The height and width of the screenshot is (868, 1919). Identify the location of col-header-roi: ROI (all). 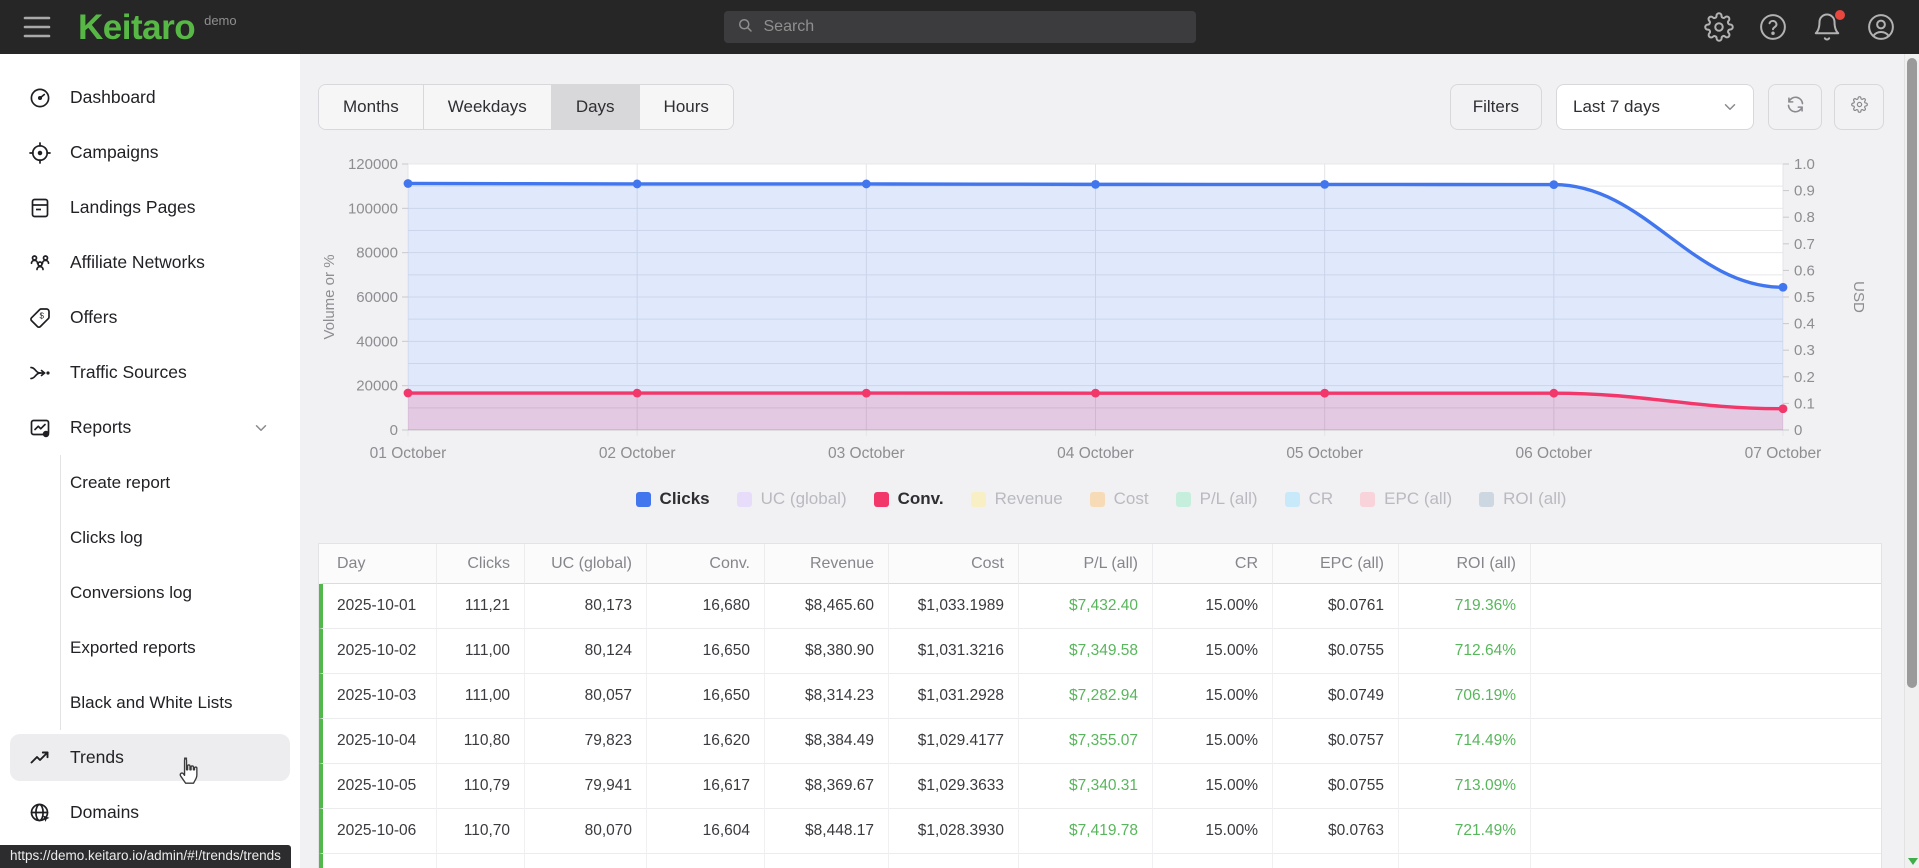
(1465, 564).